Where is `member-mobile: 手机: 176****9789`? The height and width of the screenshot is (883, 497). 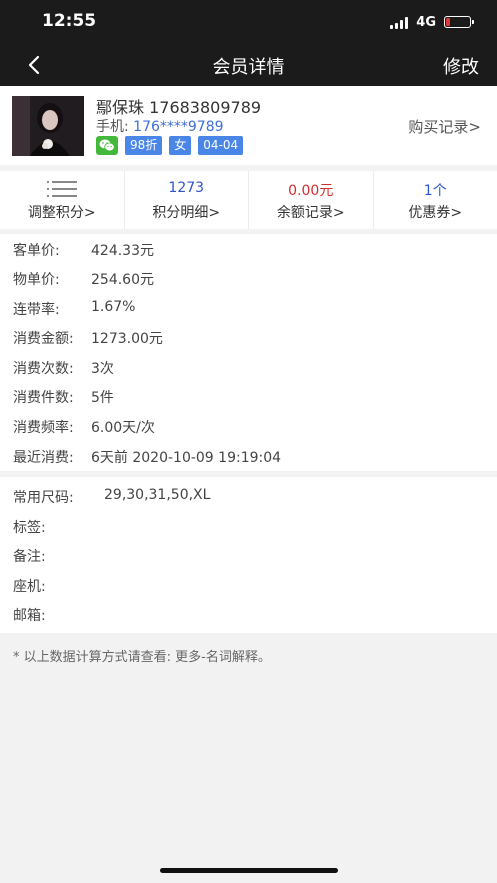
member-mobile: 手机: 176****9789 is located at coordinates (160, 126).